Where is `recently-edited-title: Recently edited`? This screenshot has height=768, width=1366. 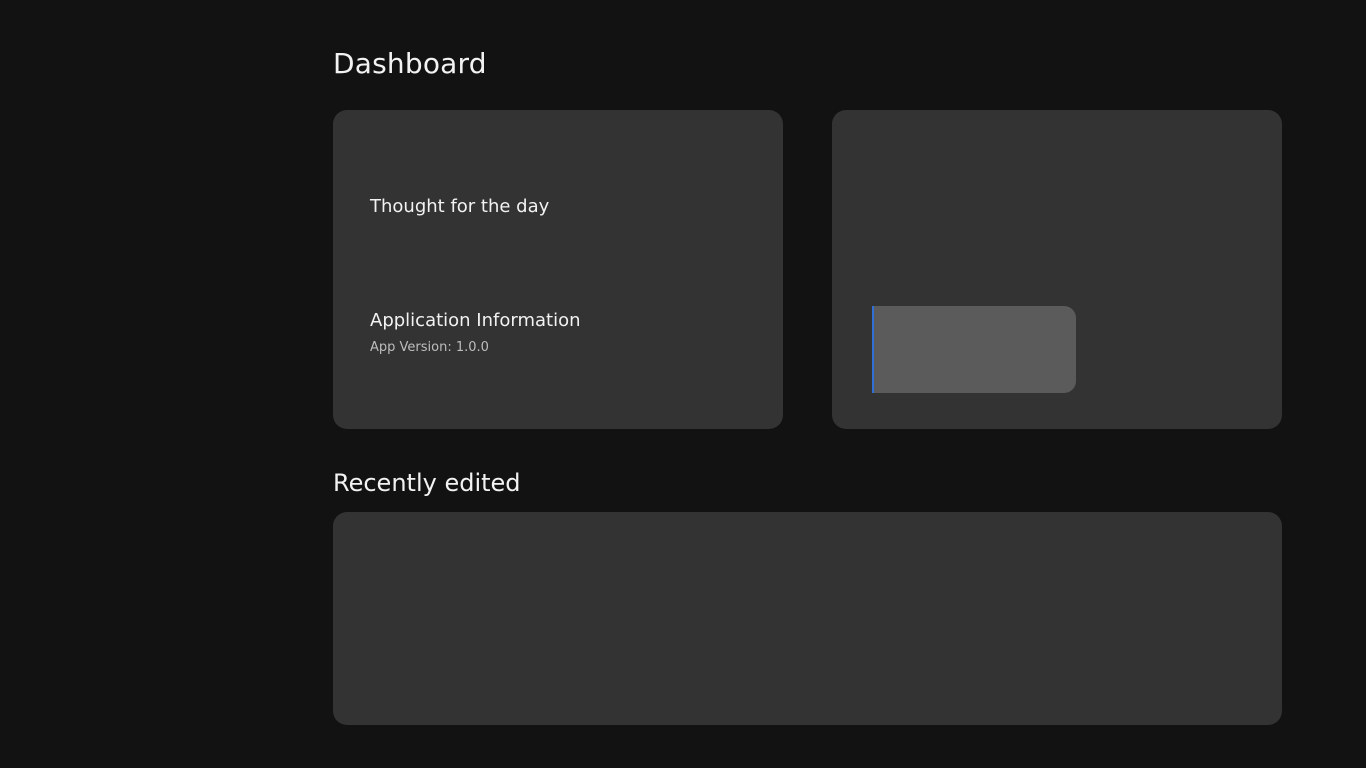 recently-edited-title: Recently edited is located at coordinates (427, 483).